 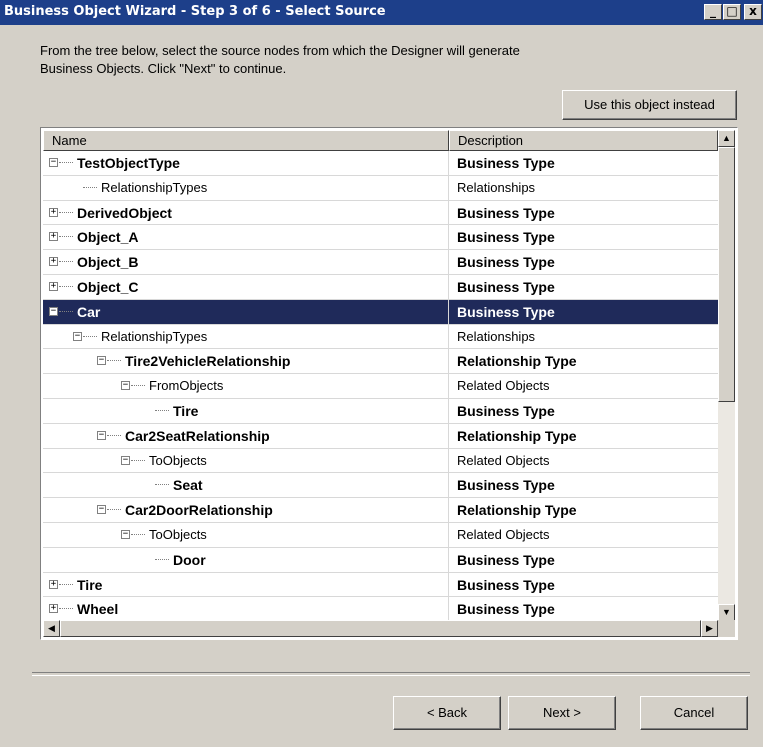 I want to click on tree-row: Door Business Type, so click(x=380, y=560).